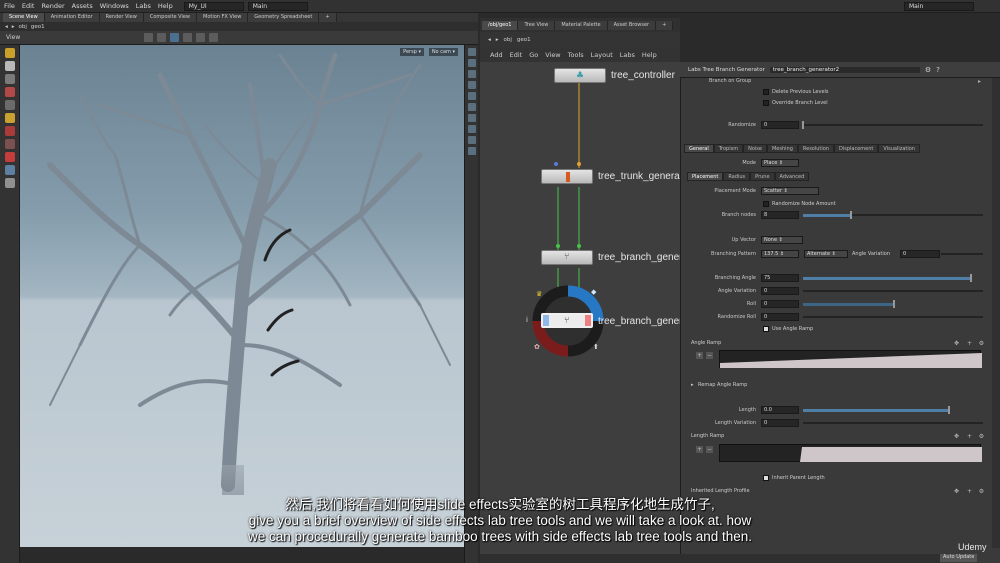  What do you see at coordinates (539, 294) in the screenshot?
I see `bypass-icon: ♛` at bounding box center [539, 294].